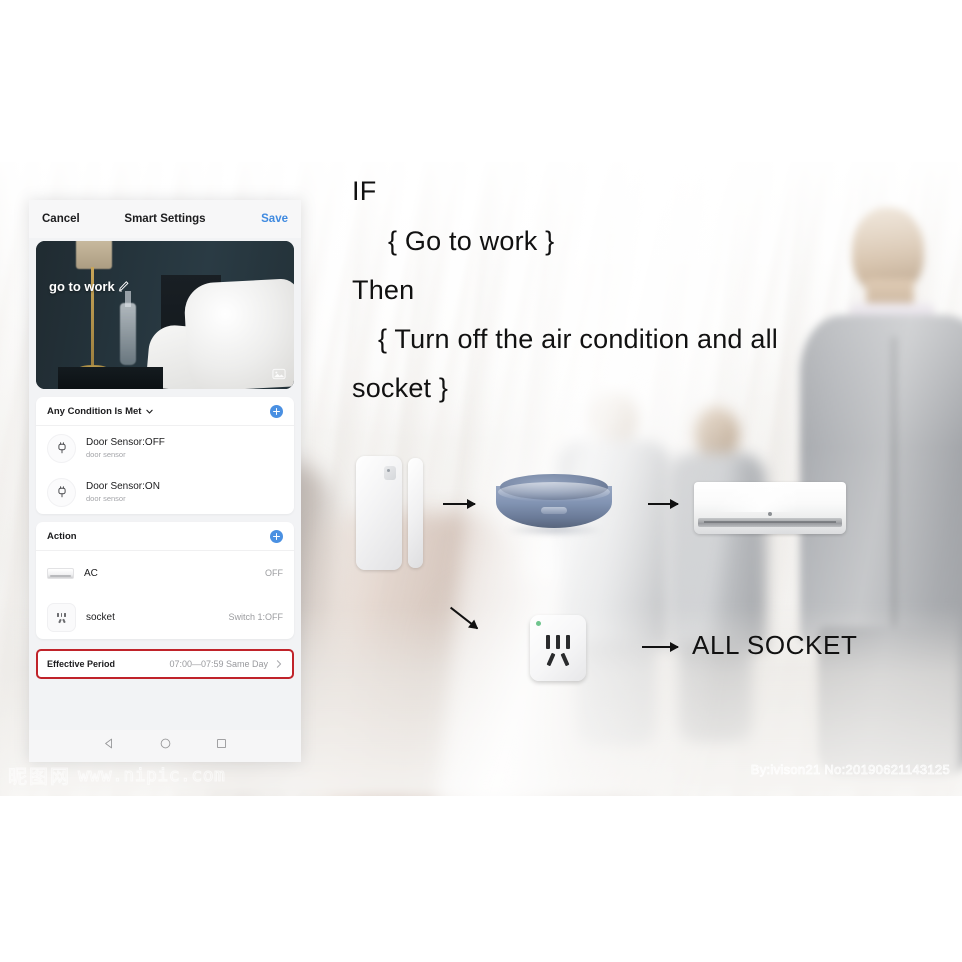 This screenshot has height=962, width=962. What do you see at coordinates (82, 286) in the screenshot?
I see `scene-name-text: go to work` at bounding box center [82, 286].